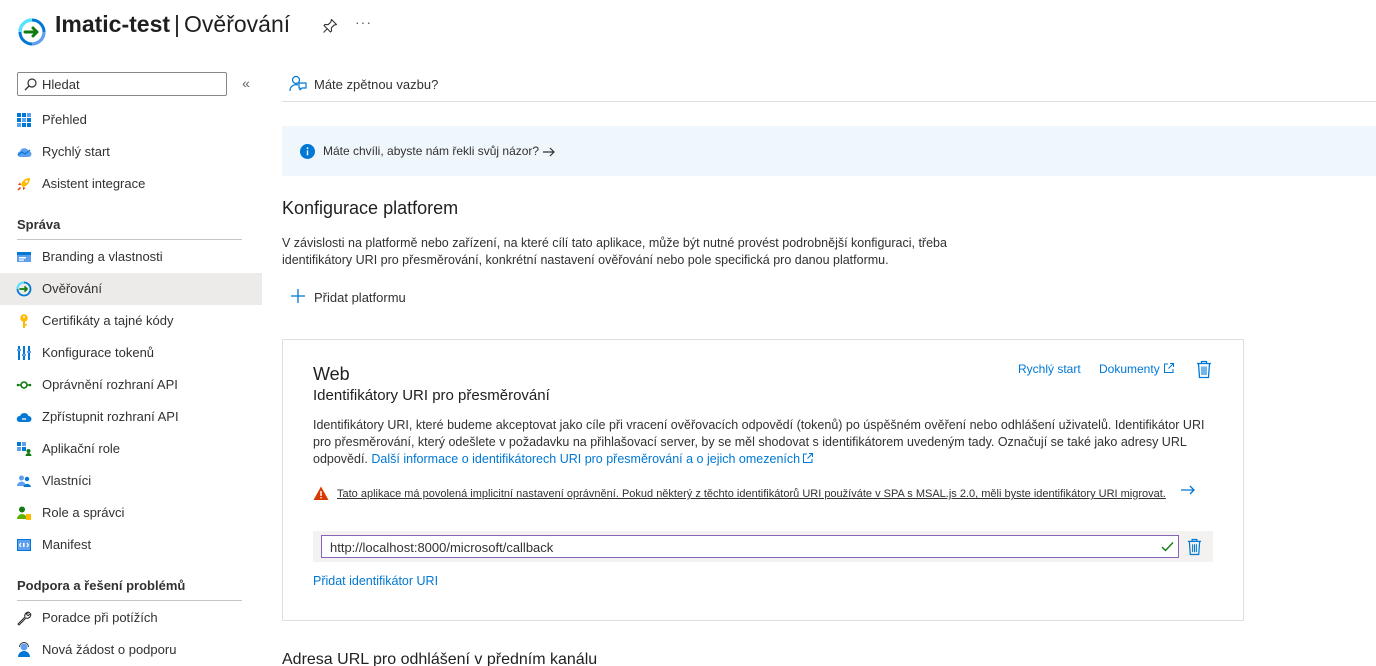 Image resolution: width=1376 pixels, height=666 pixels. I want to click on page-title: Imatic-test | Ověřování, so click(172, 24).